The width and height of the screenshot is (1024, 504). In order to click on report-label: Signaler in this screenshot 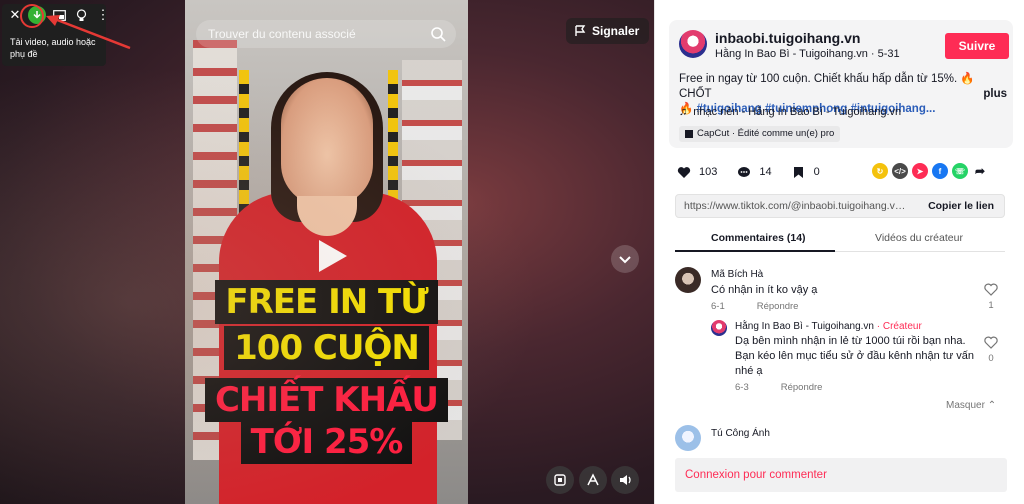, I will do `click(616, 31)`.